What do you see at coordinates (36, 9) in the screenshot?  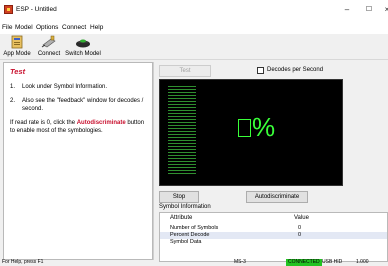 I see `window-title: ESP - Untitled` at bounding box center [36, 9].